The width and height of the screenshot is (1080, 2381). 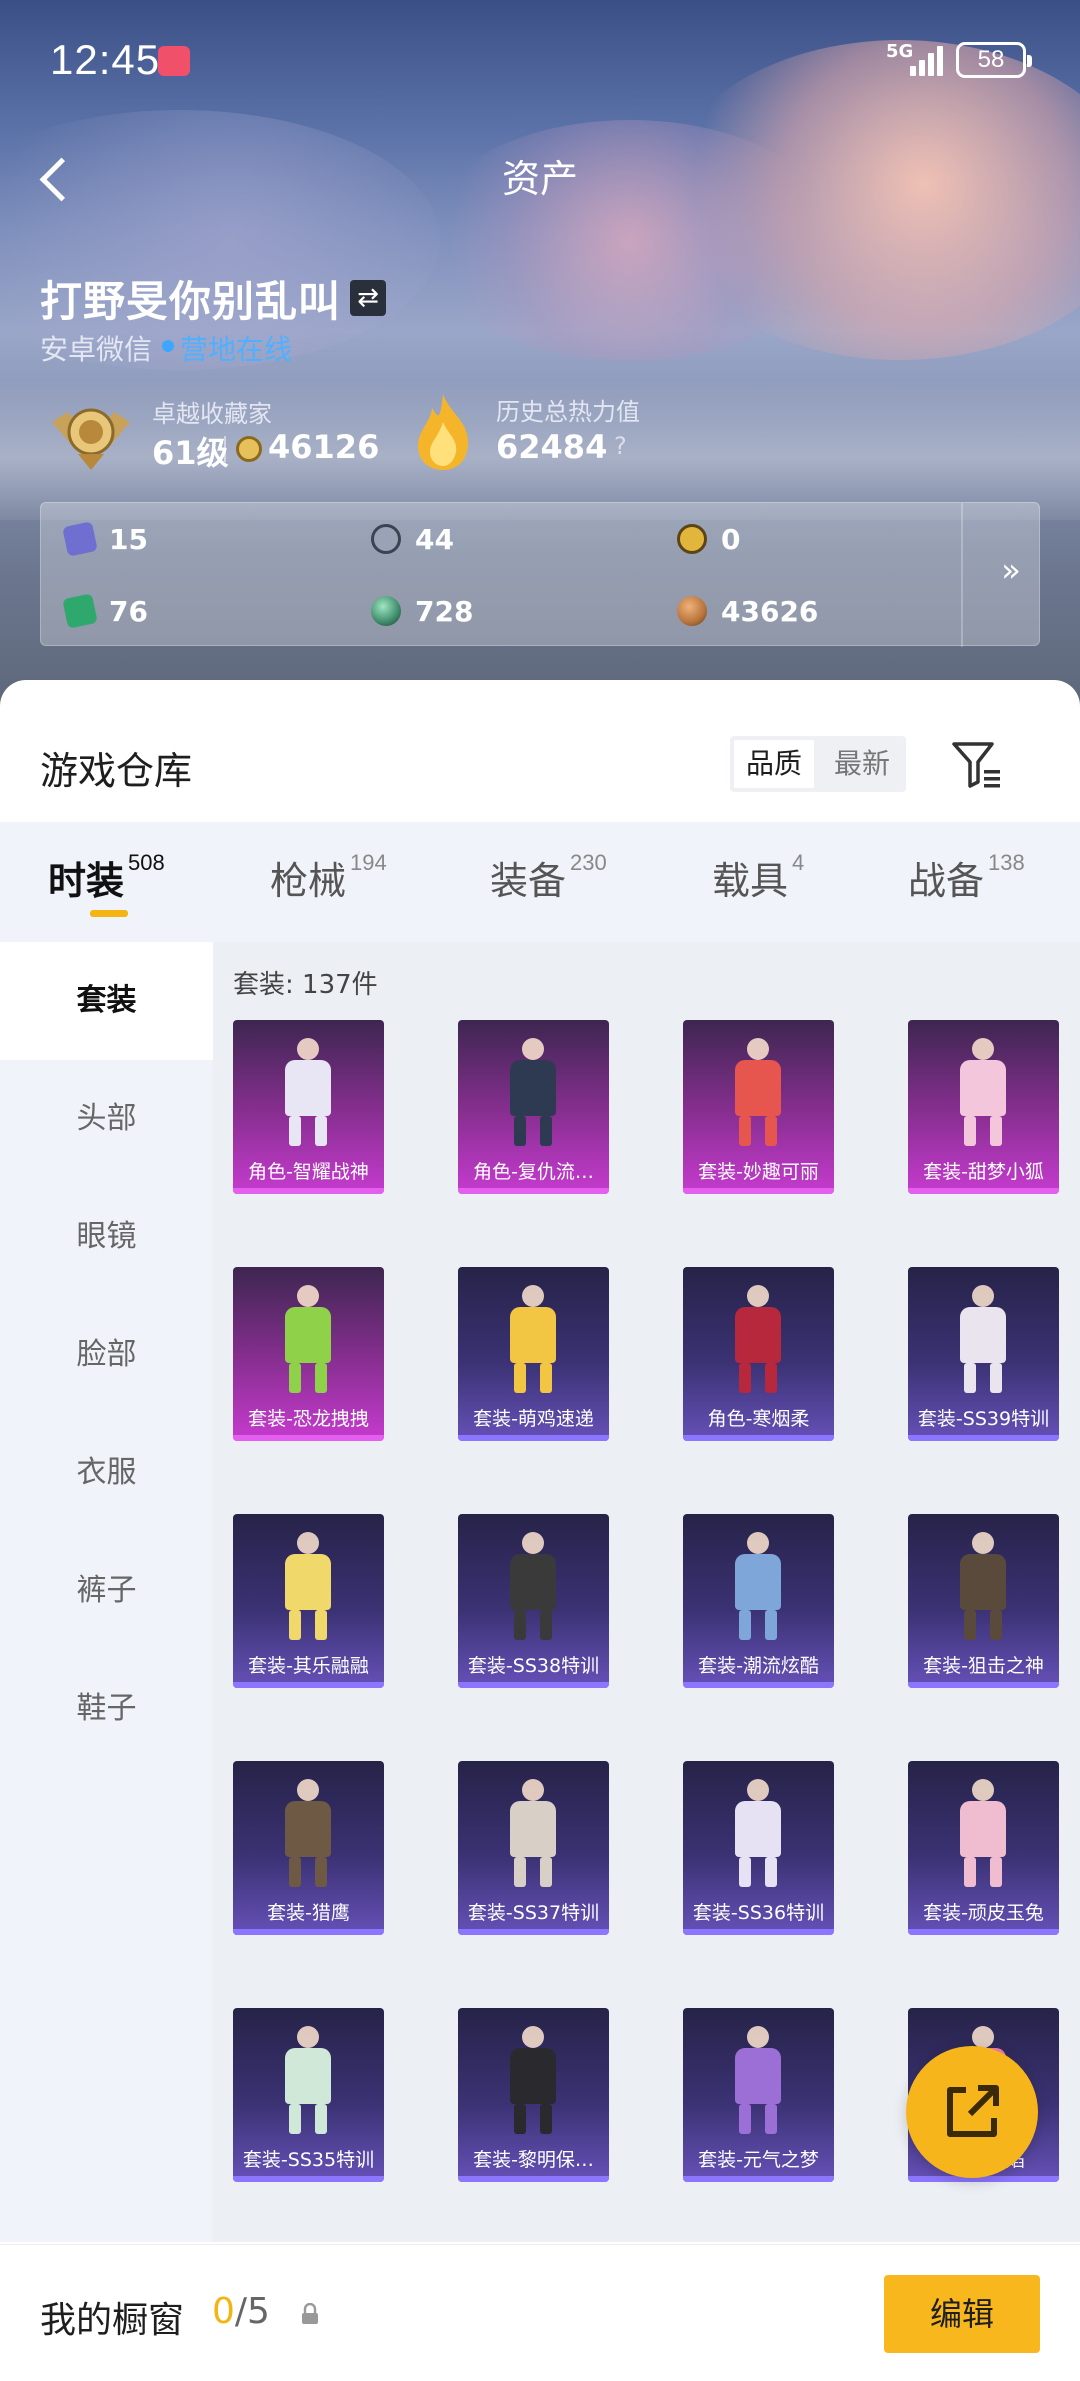 What do you see at coordinates (105, 539) in the screenshot?
I see `currency-item: 15` at bounding box center [105, 539].